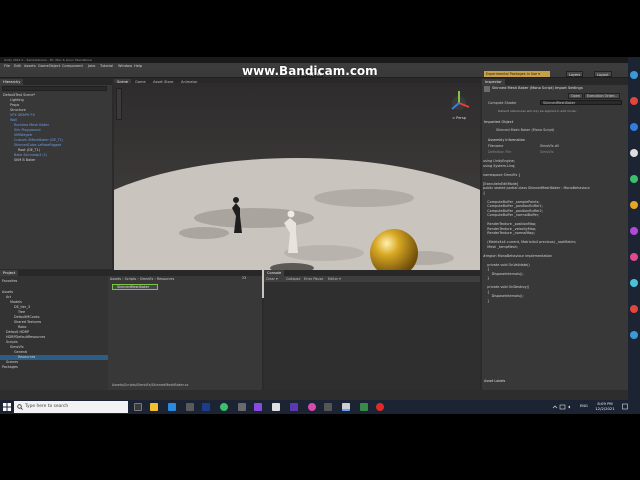 The image size is (640, 480). Describe the element at coordinates (576, 96) in the screenshot. I see `open-button: Open` at that location.